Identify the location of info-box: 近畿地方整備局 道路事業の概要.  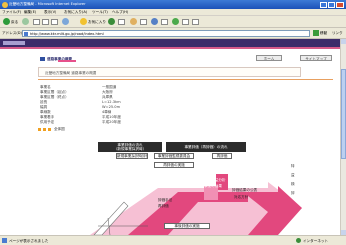
(169, 72).